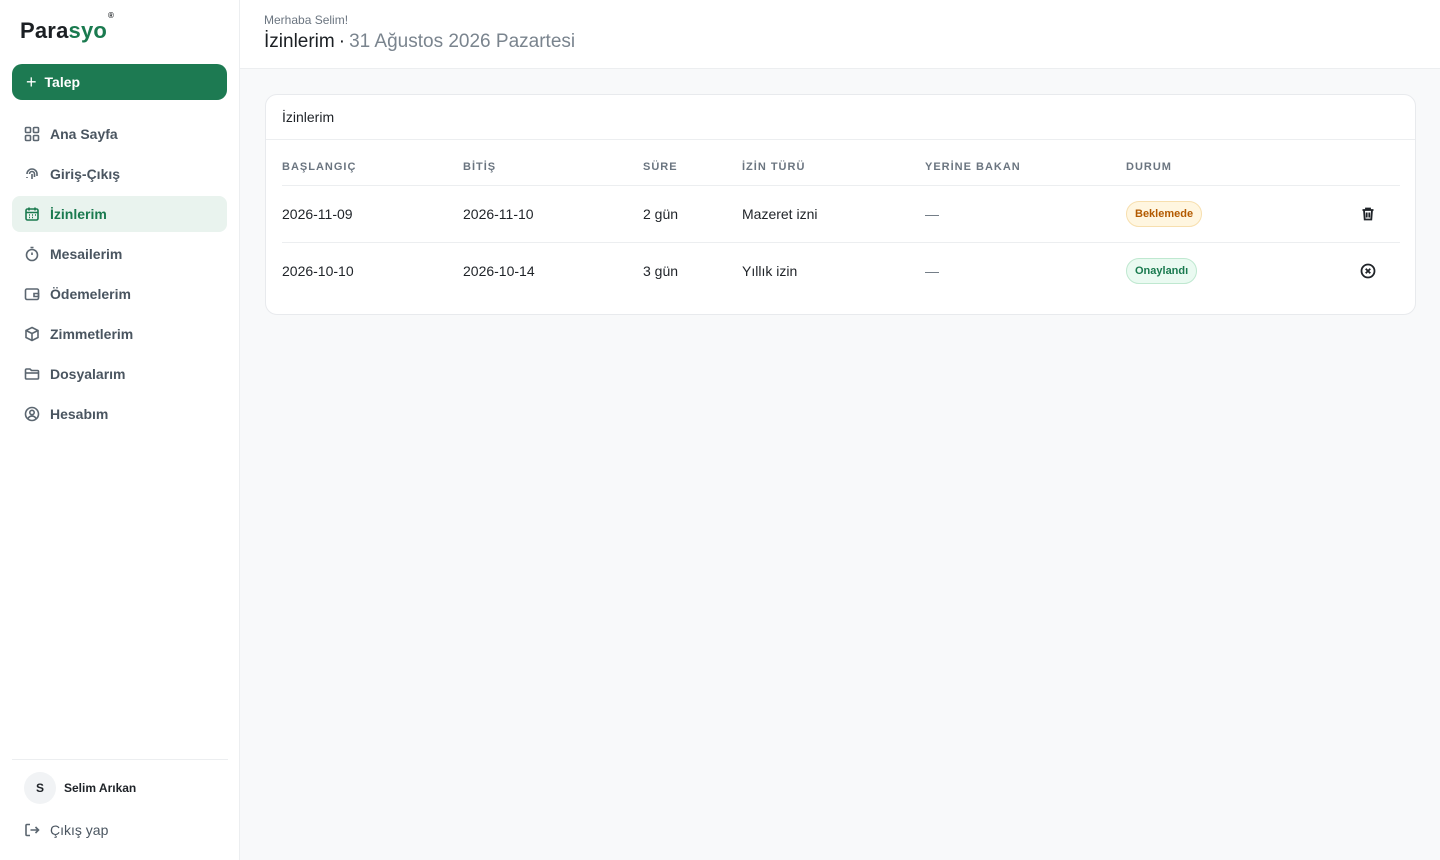 The image size is (1440, 860). What do you see at coordinates (1025, 163) in the screenshot?
I see `column-header-substitute: YERİNE BAKAN` at bounding box center [1025, 163].